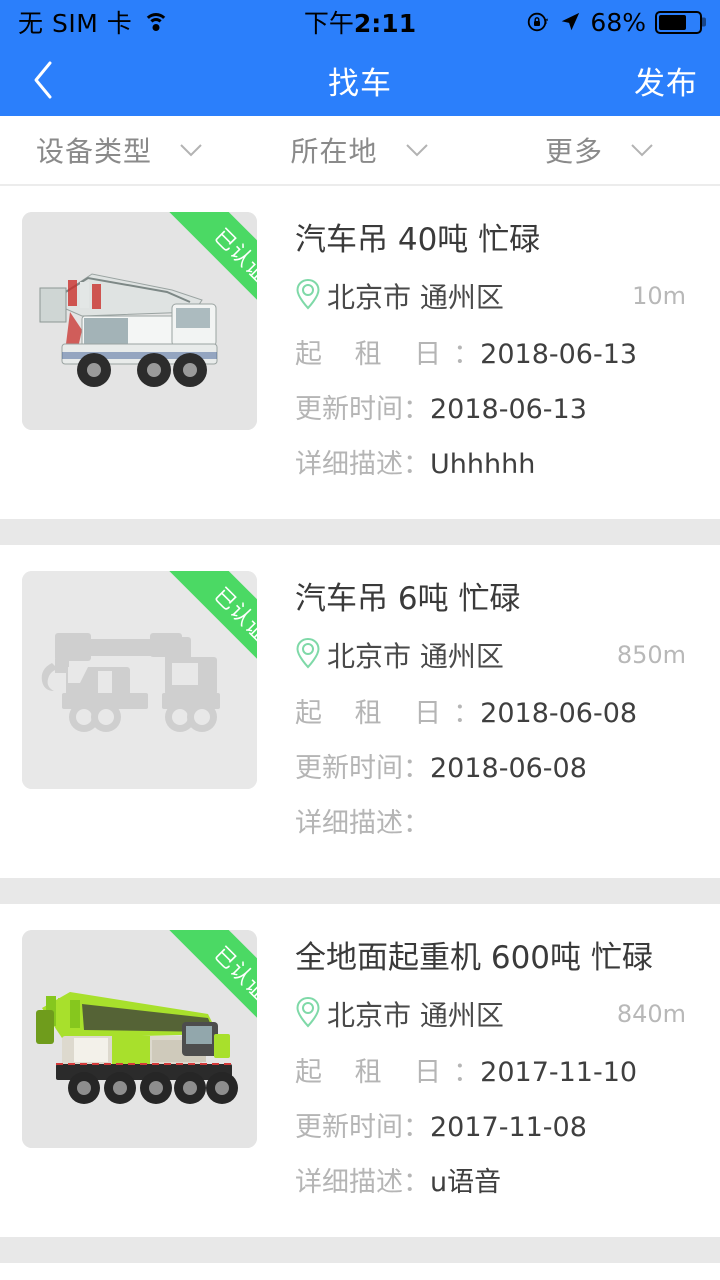  I want to click on rotation-lock-icon, so click(538, 22).